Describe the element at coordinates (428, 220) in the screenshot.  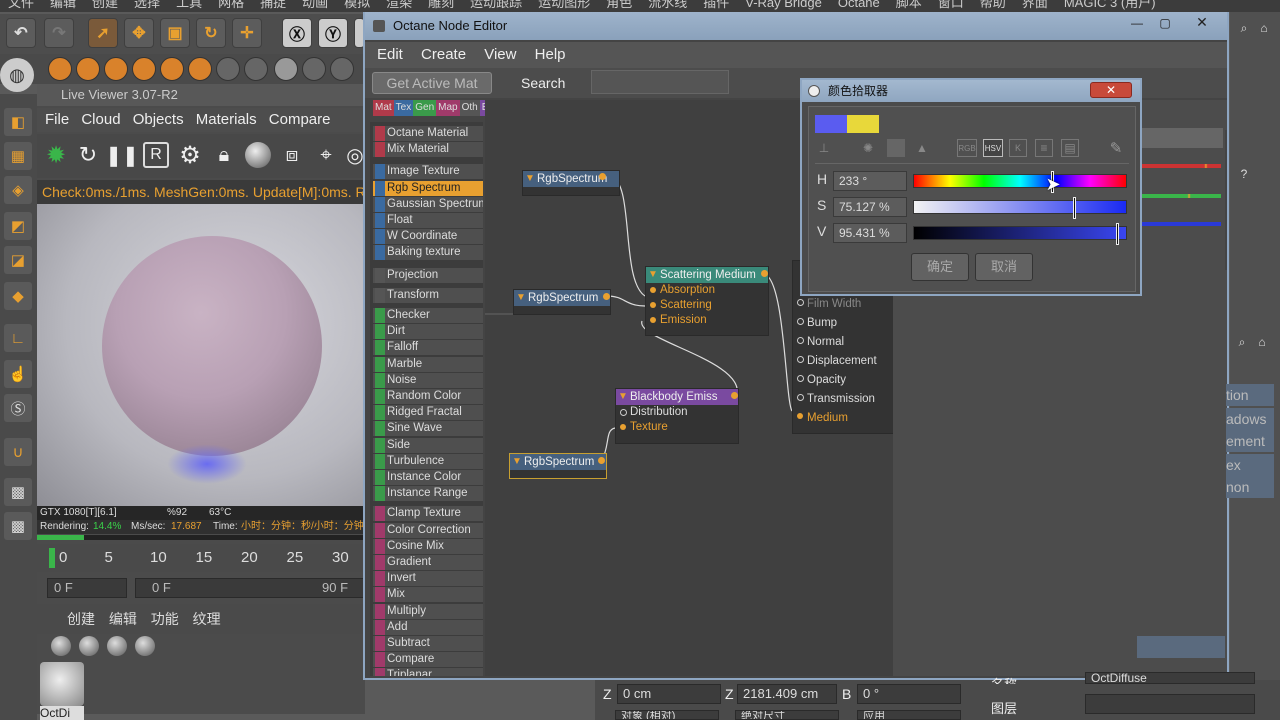
I see `node-list-item: Float` at that location.